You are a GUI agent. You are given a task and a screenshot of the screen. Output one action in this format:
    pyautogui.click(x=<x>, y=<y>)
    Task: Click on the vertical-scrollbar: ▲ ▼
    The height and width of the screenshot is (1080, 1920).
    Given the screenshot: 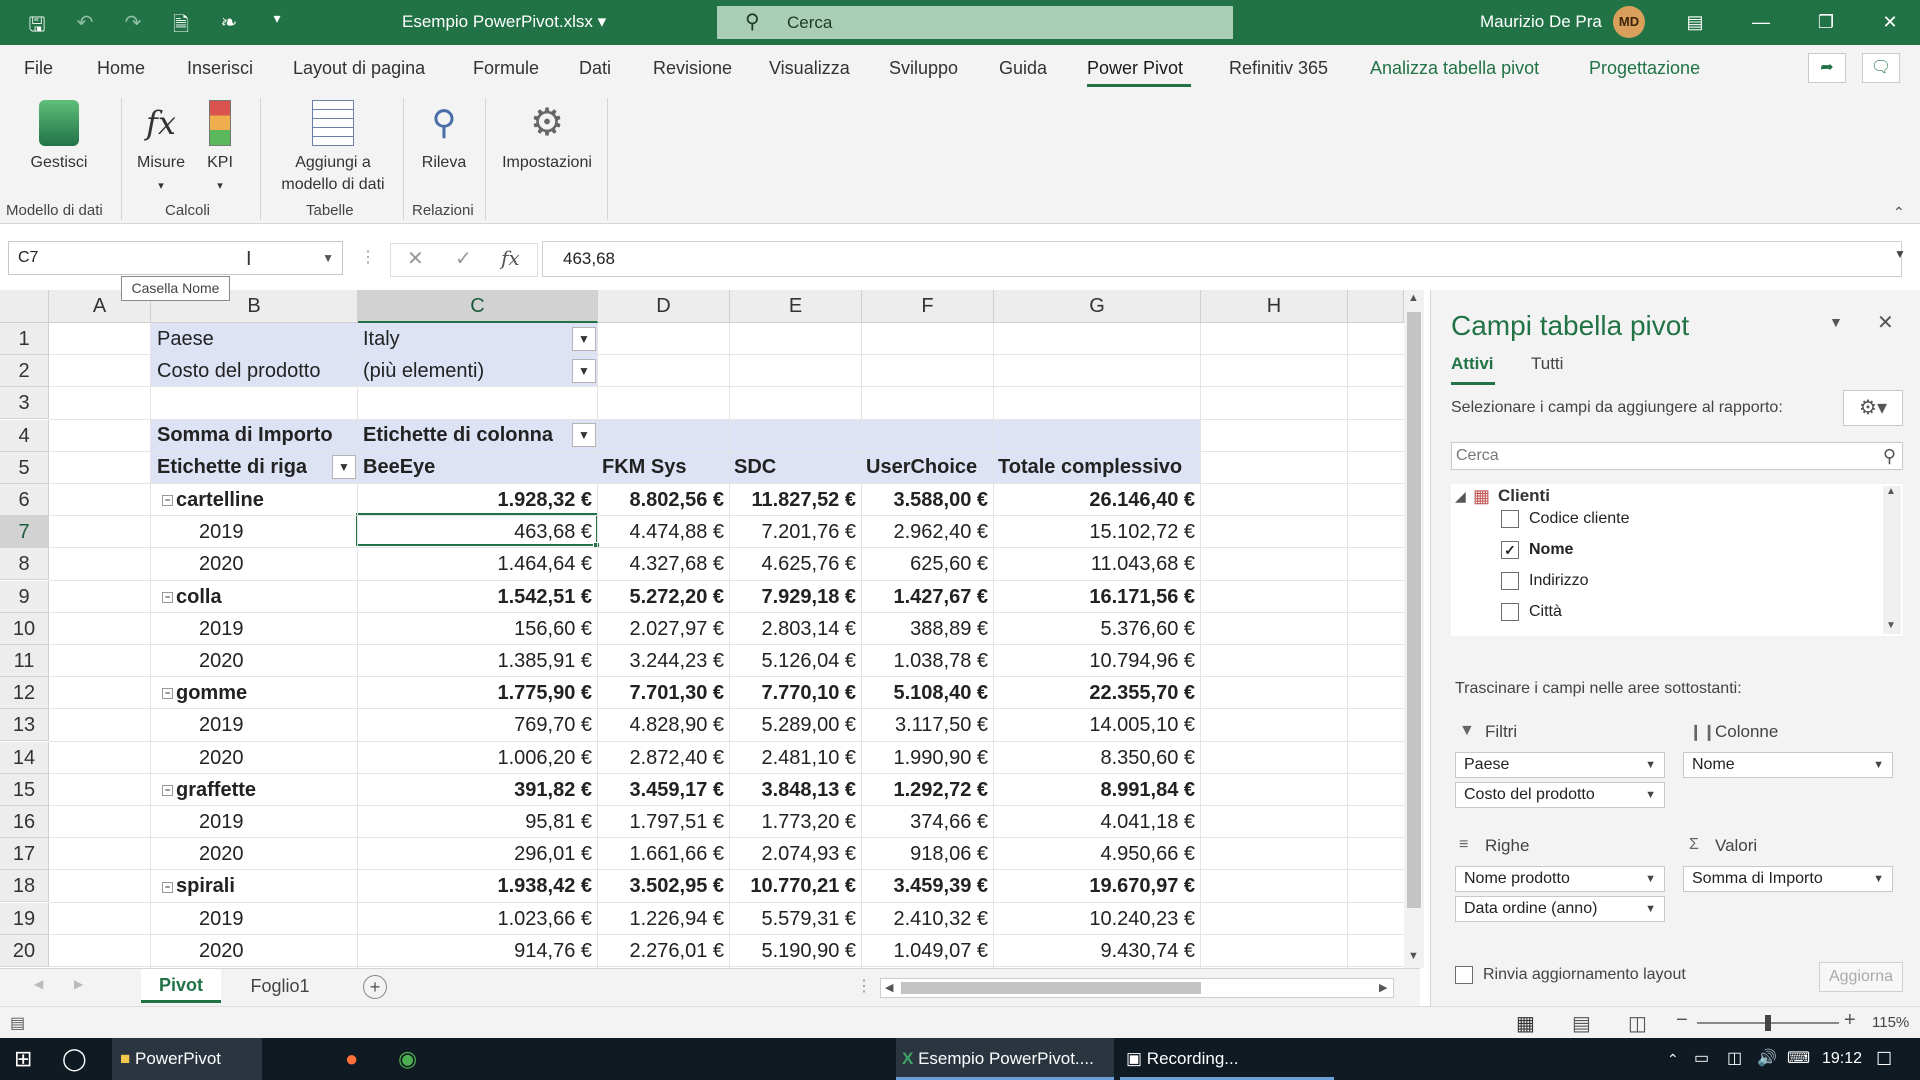 What is the action you would take?
    pyautogui.click(x=1414, y=629)
    